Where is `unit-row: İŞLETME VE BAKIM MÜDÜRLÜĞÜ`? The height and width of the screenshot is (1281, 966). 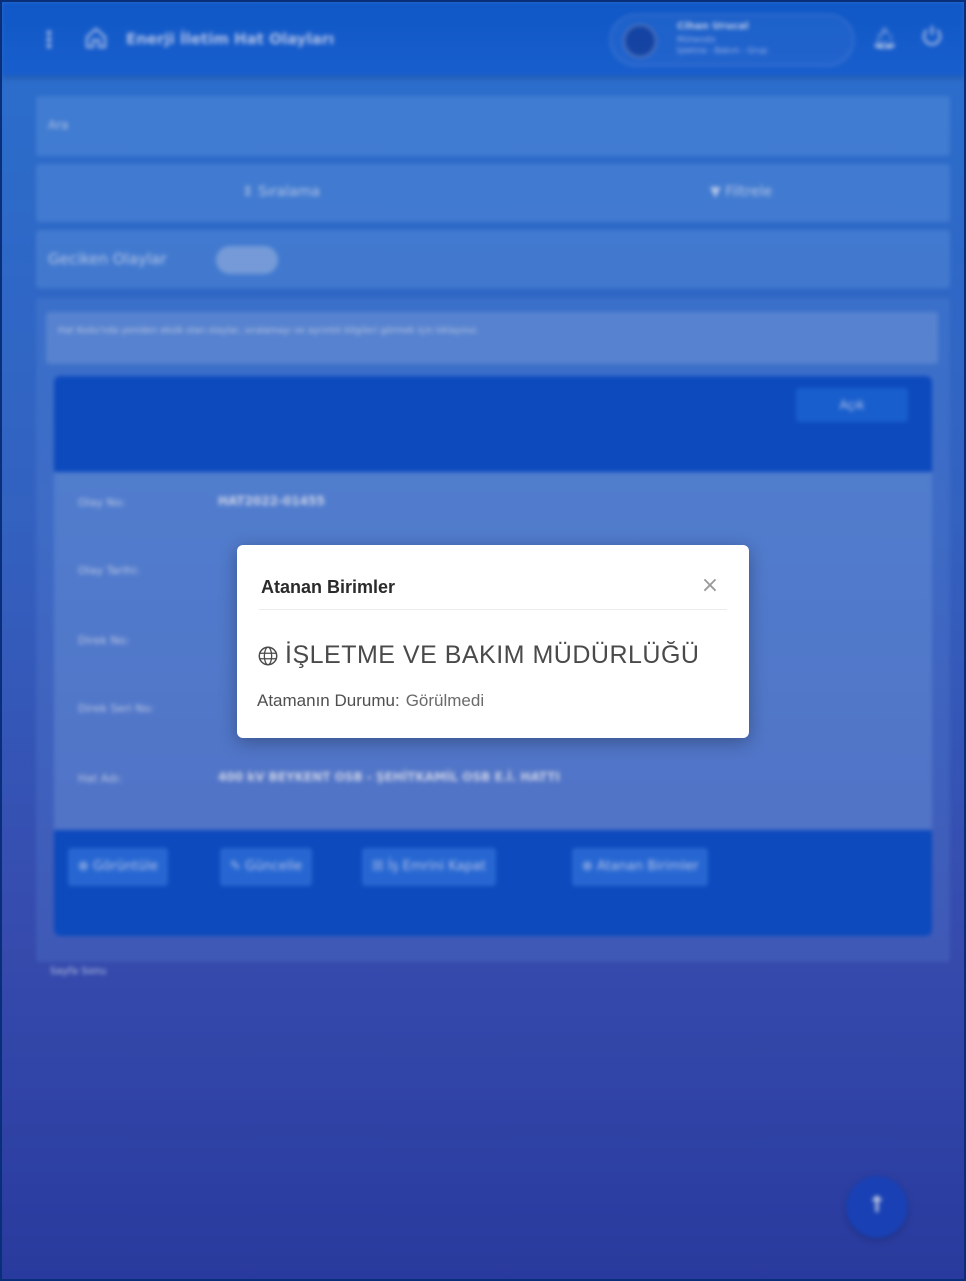
unit-row: İŞLETME VE BAKIM MÜDÜRLÜĞÜ is located at coordinates (478, 655).